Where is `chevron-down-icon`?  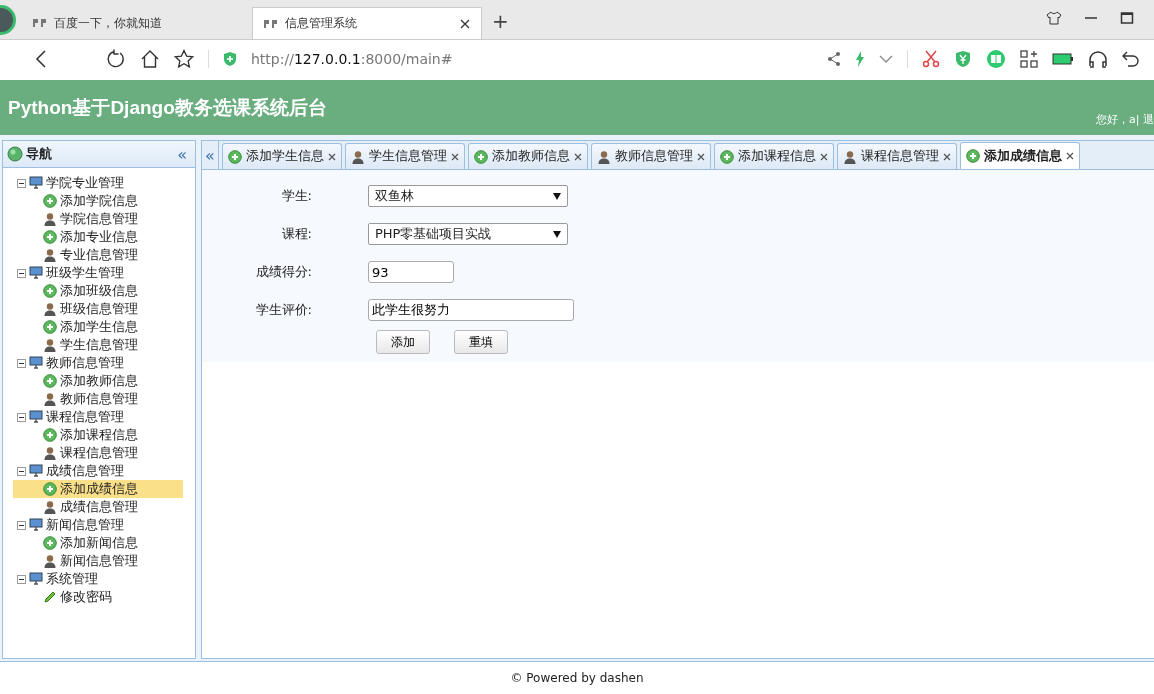
chevron-down-icon is located at coordinates (886, 59).